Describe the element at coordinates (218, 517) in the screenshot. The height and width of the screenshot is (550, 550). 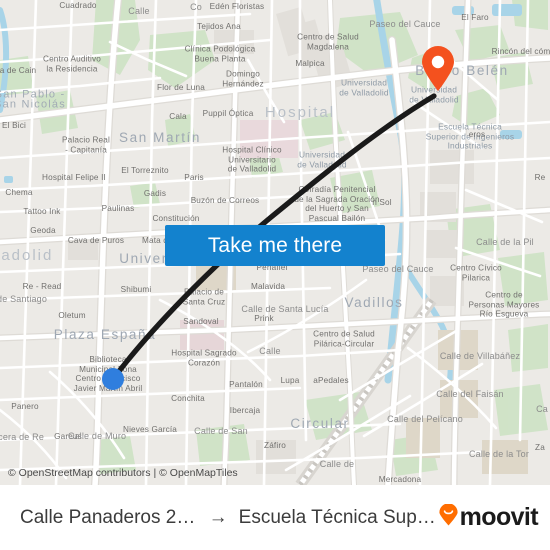
I see `arrow-right-icon: →` at that location.